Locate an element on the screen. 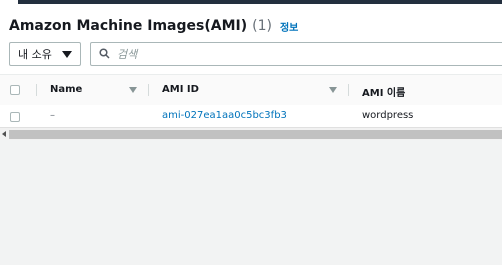 This screenshot has width=502, height=265. column-header-ami-id: AMI ID is located at coordinates (180, 89).